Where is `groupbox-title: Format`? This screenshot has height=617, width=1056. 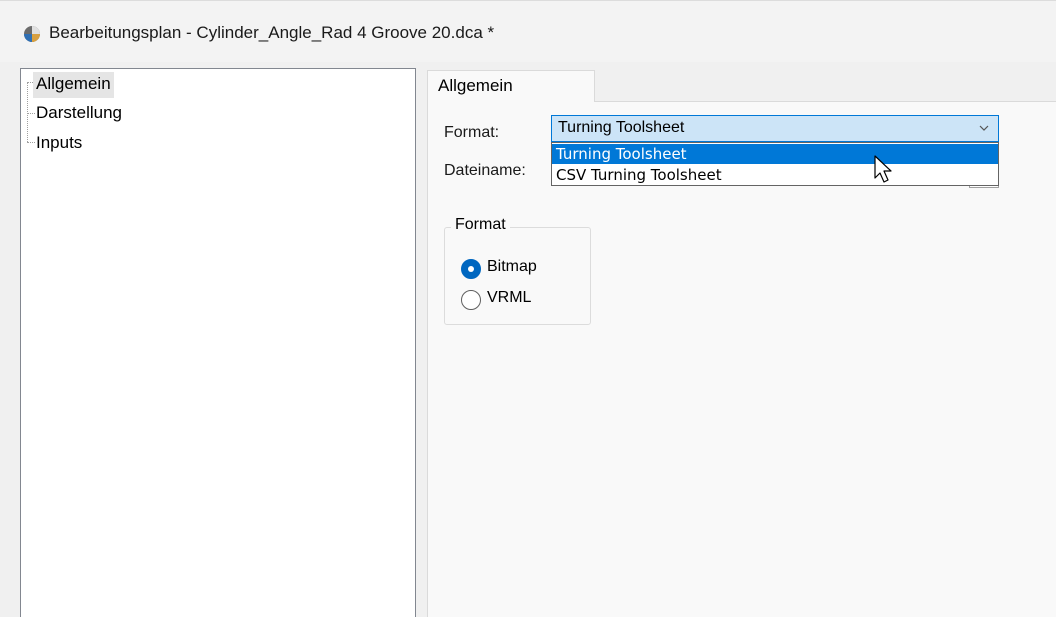
groupbox-title: Format is located at coordinates (480, 225).